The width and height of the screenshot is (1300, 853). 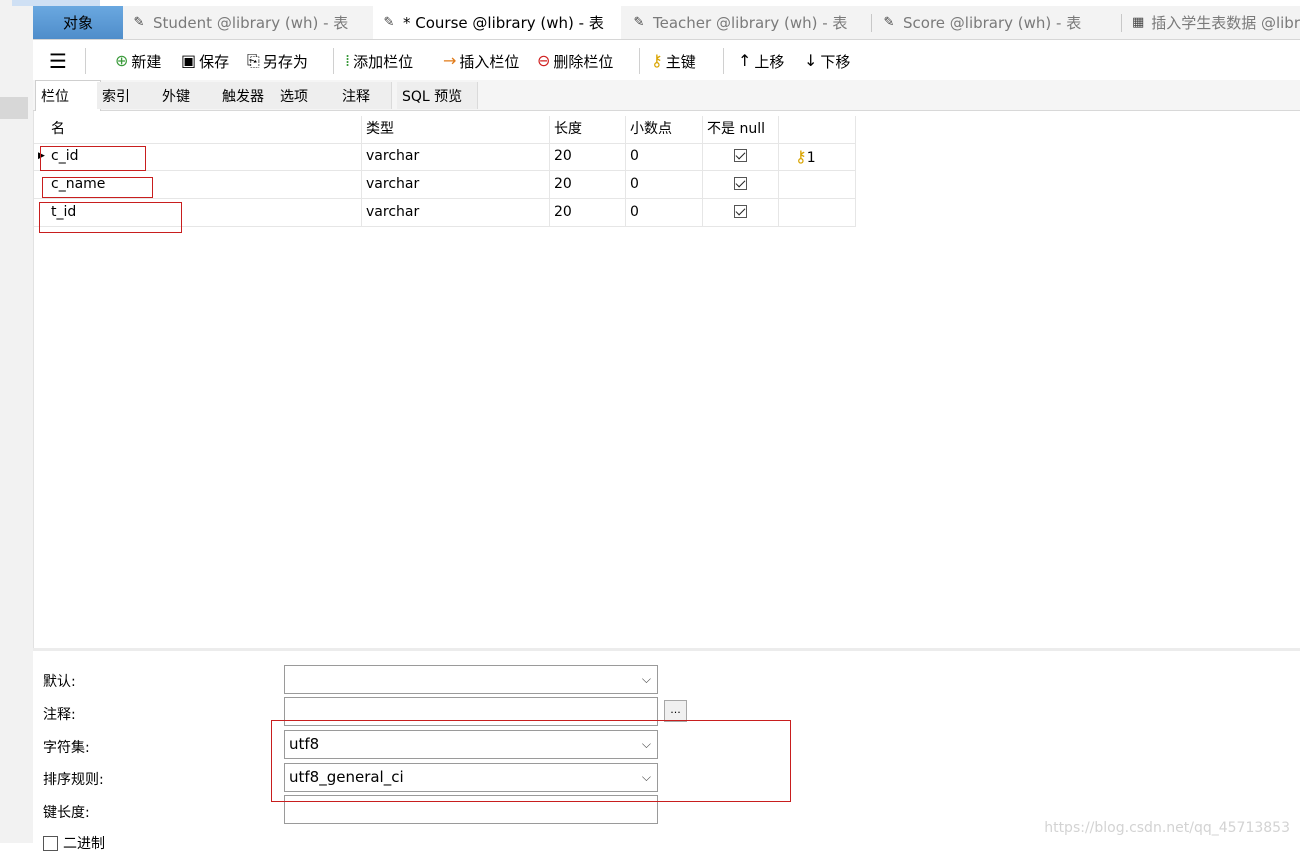 What do you see at coordinates (503, 23) in the screenshot?
I see `tab-label: * Course @library (wh) - 表` at bounding box center [503, 23].